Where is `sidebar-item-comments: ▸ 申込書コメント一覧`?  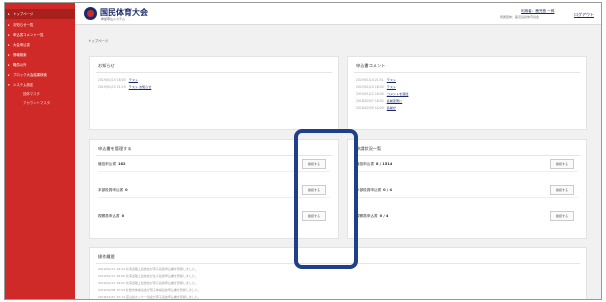
sidebar-item-comments: ▸ 申込書コメント一覧 is located at coordinates (40, 35).